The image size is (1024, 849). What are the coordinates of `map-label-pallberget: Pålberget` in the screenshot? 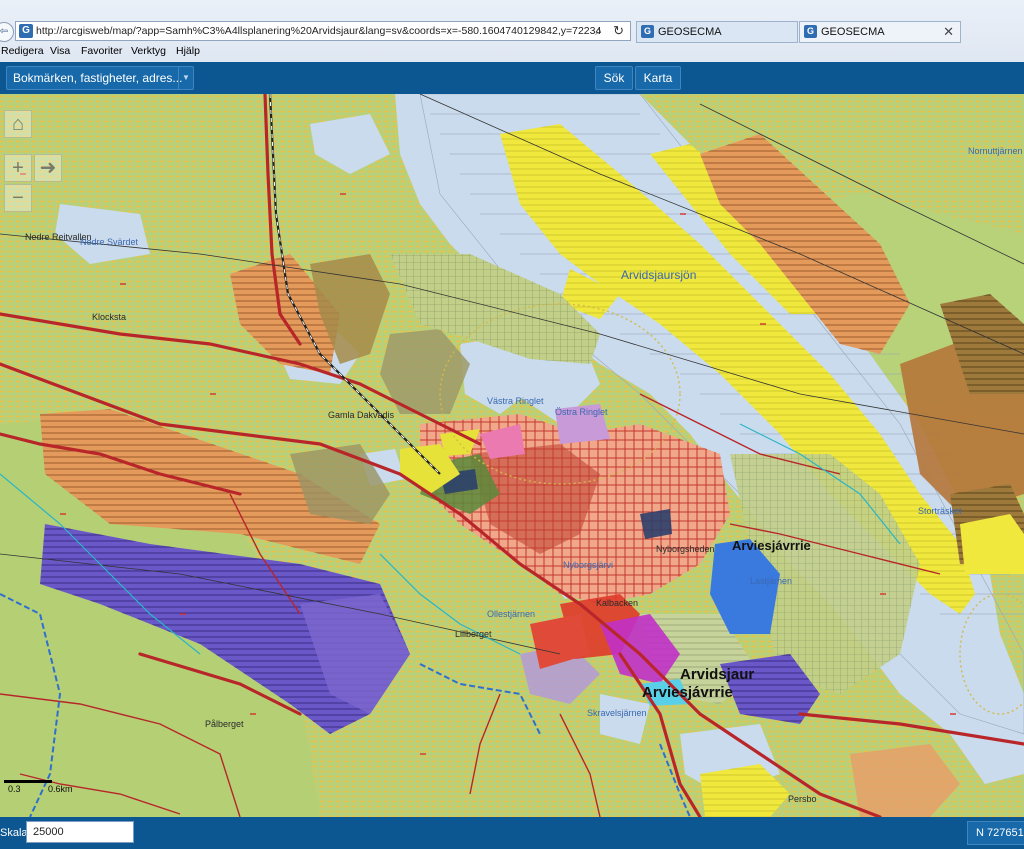 It's located at (224, 724).